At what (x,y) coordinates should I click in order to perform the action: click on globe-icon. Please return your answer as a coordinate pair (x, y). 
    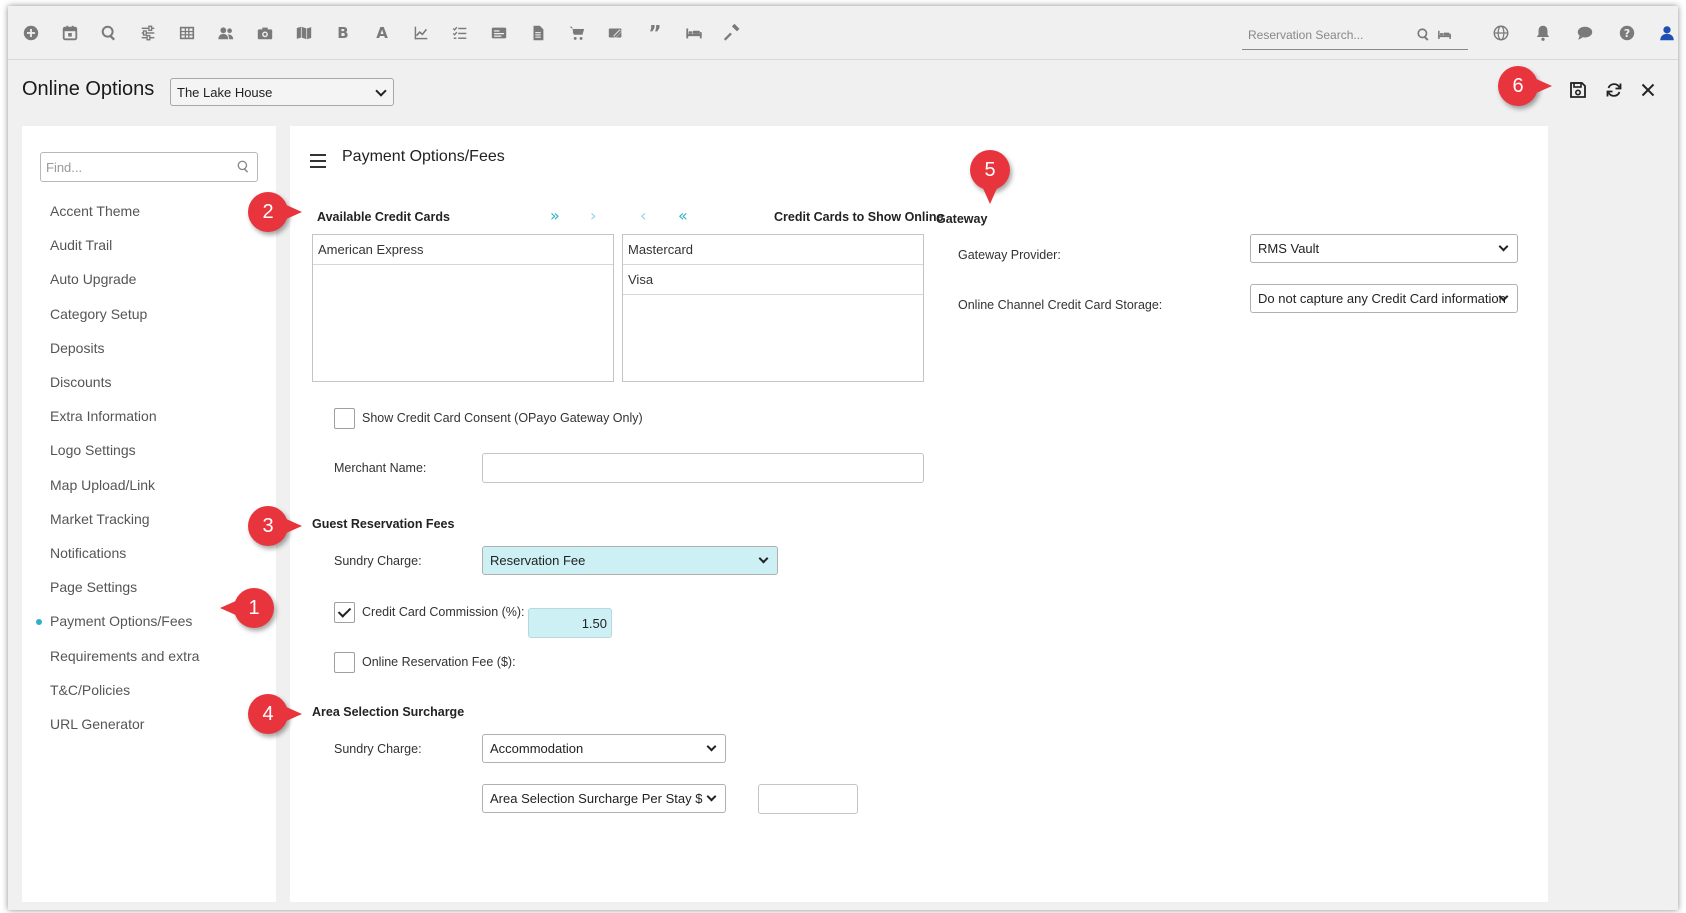
    Looking at the image, I should click on (1501, 33).